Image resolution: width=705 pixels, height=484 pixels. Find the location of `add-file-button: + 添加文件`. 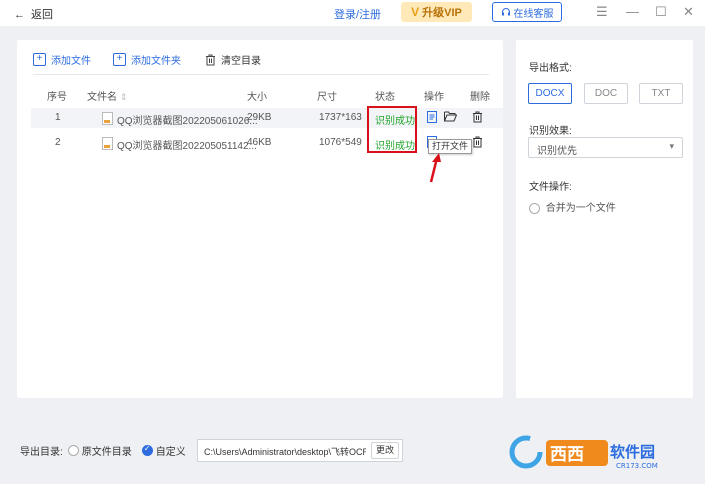

add-file-button: + 添加文件 is located at coordinates (62, 59).